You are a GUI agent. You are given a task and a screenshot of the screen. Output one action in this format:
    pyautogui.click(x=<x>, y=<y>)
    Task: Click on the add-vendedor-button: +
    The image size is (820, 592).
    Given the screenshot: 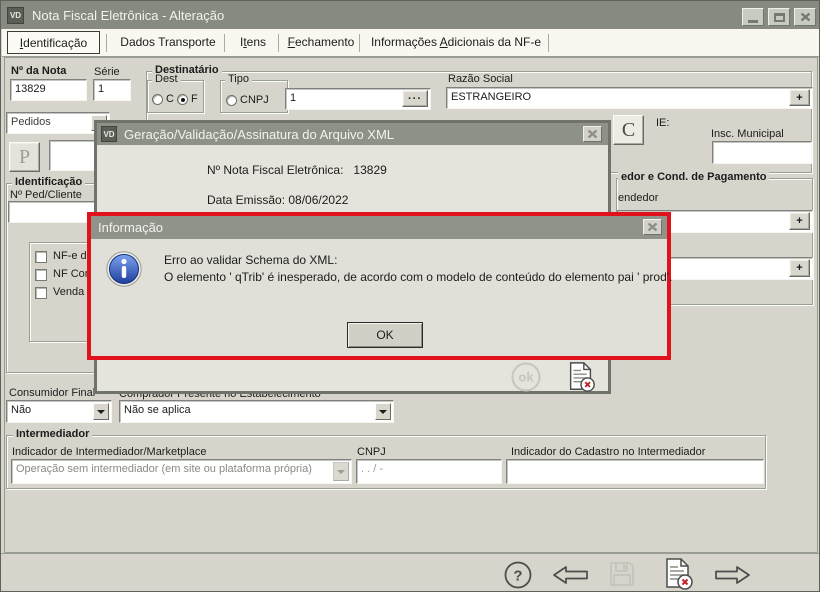 What is the action you would take?
    pyautogui.click(x=799, y=221)
    